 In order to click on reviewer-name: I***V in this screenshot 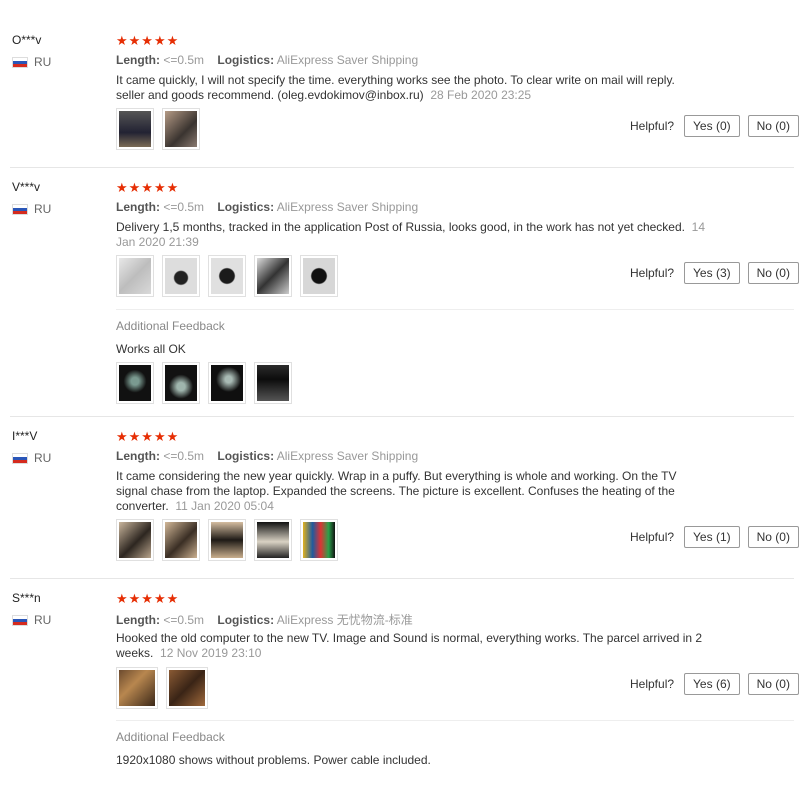, I will do `click(25, 436)`.